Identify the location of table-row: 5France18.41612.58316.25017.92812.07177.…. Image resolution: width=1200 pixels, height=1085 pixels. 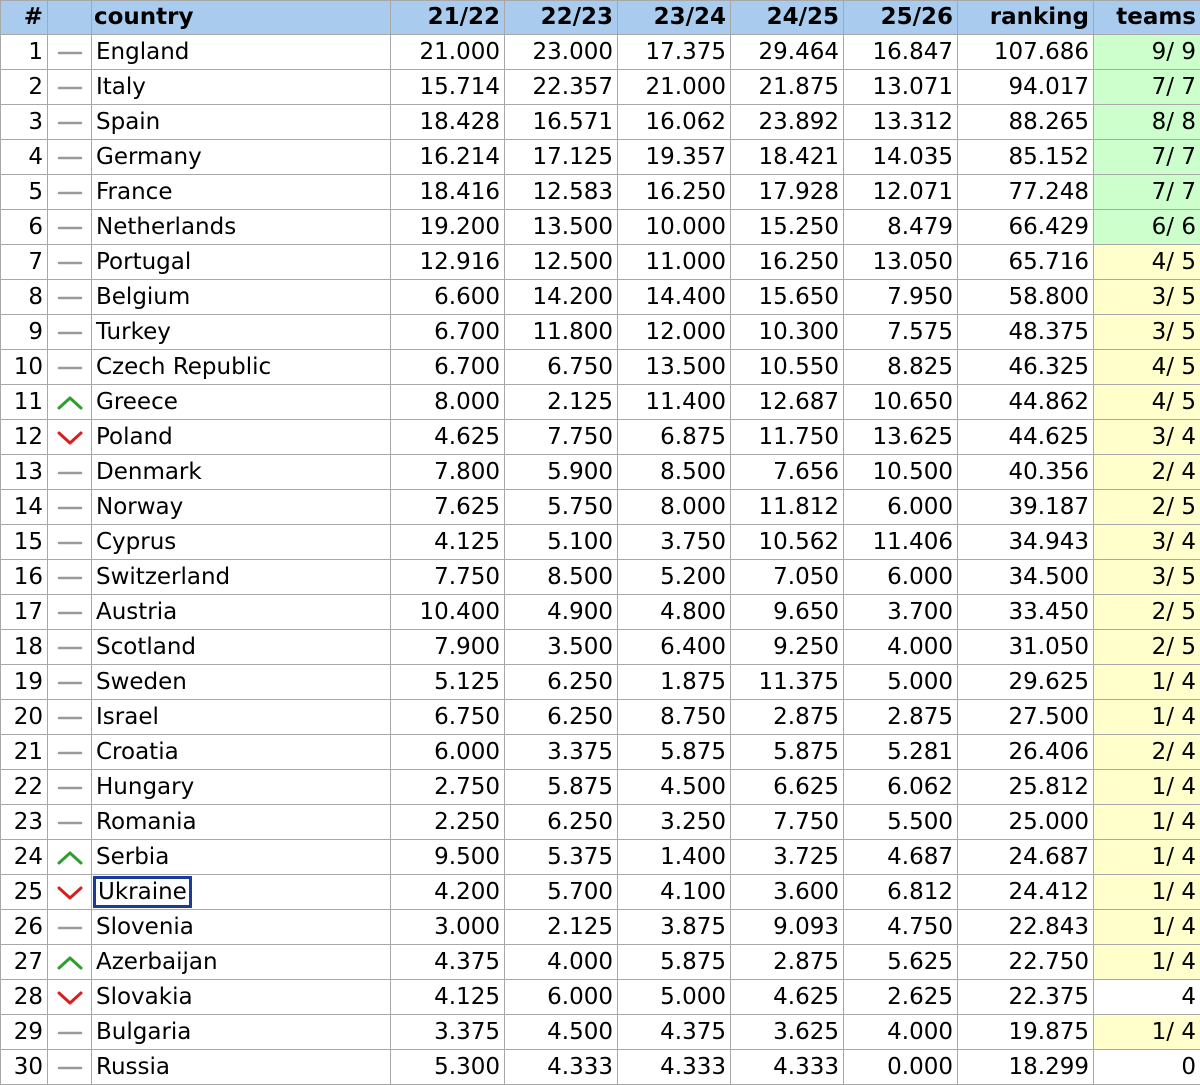
(600, 192).